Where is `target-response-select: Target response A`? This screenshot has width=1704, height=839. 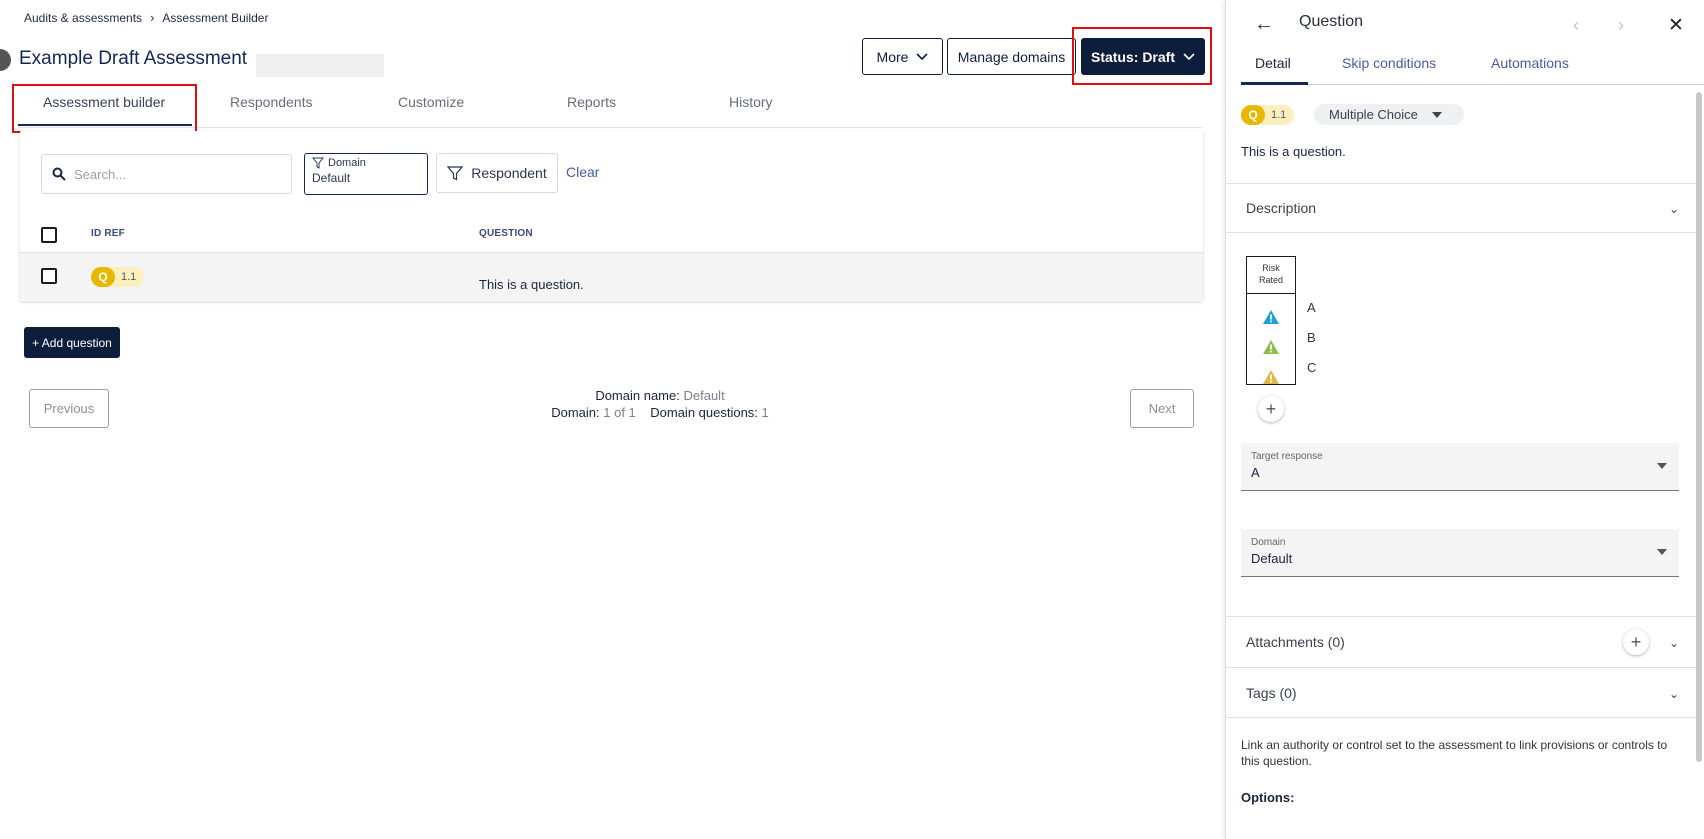 target-response-select: Target response A is located at coordinates (1460, 467).